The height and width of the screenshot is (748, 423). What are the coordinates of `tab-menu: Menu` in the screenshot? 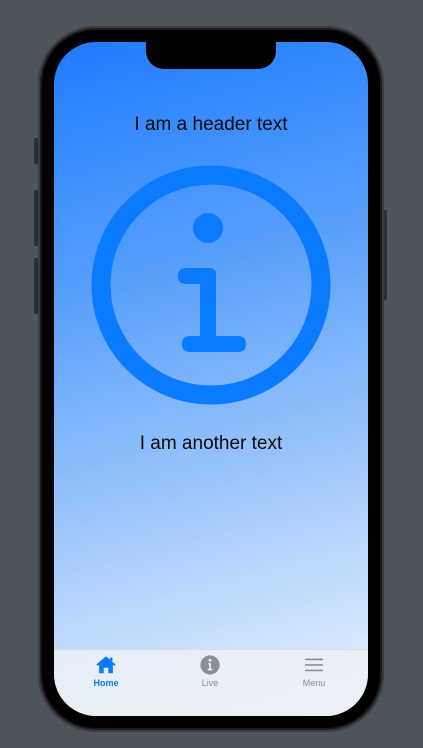 It's located at (314, 674).